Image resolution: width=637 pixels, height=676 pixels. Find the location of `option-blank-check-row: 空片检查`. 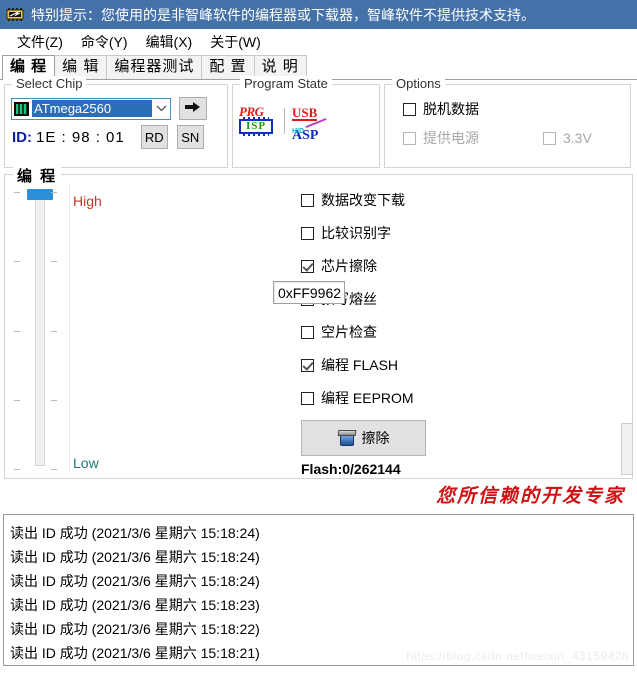

option-blank-check-row: 空片检查 is located at coordinates (466, 332).